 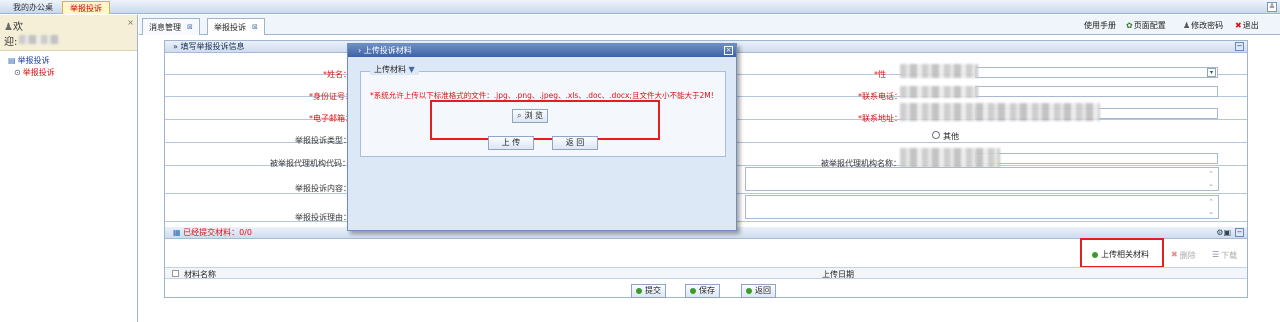 I want to click on main-tab-row: 消息管理 ⊠ 举报投诉 ⊠ 使用手册 ✿ 页面配置 ♟ 修改密码 ✖ 退出, so click(x=709, y=25).